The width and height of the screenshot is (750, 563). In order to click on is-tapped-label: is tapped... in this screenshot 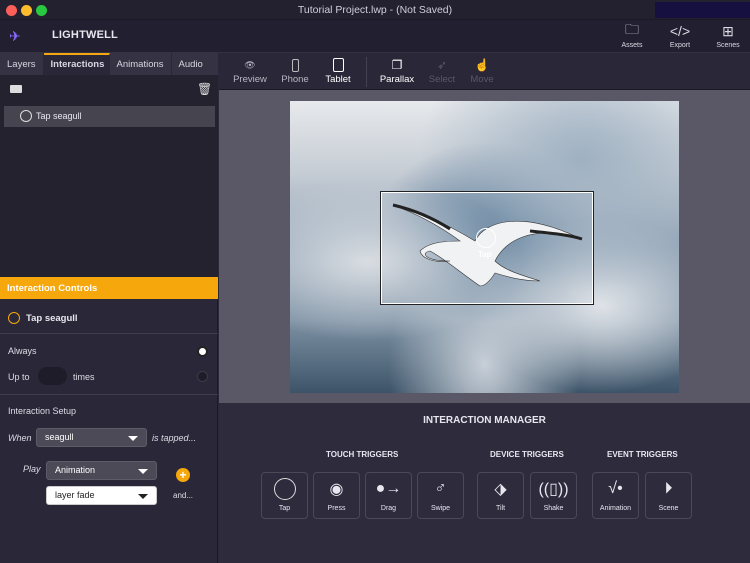, I will do `click(174, 438)`.